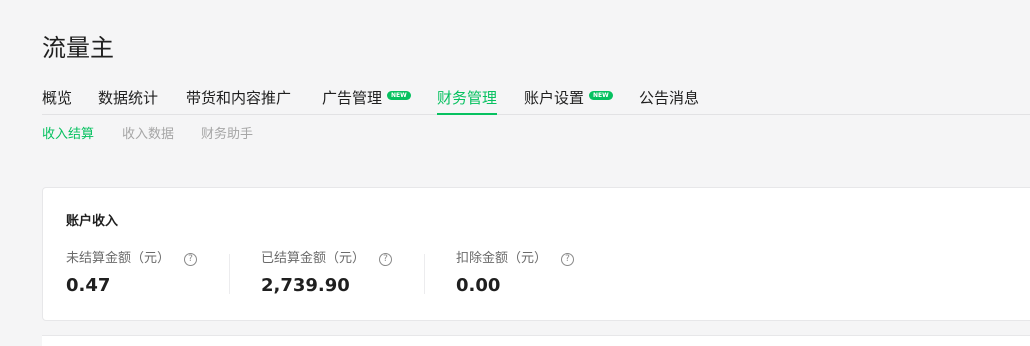  I want to click on metric-label: 扣除金额（元）, so click(502, 258).